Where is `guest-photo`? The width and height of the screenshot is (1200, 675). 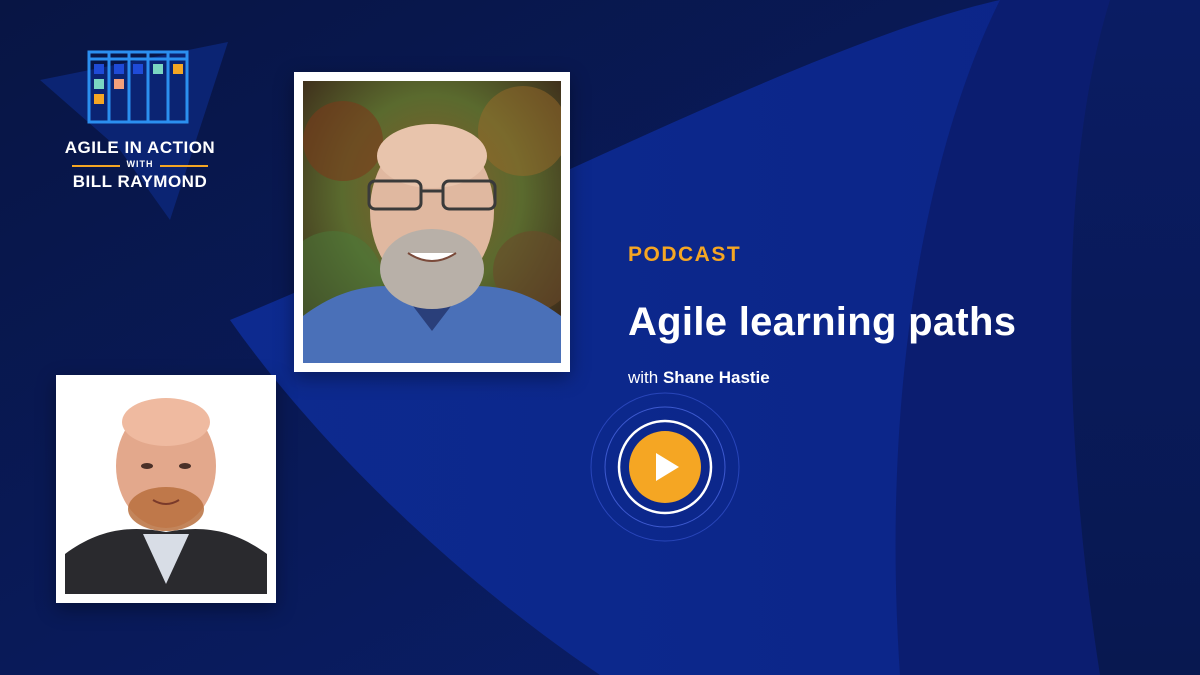
guest-photo is located at coordinates (166, 489).